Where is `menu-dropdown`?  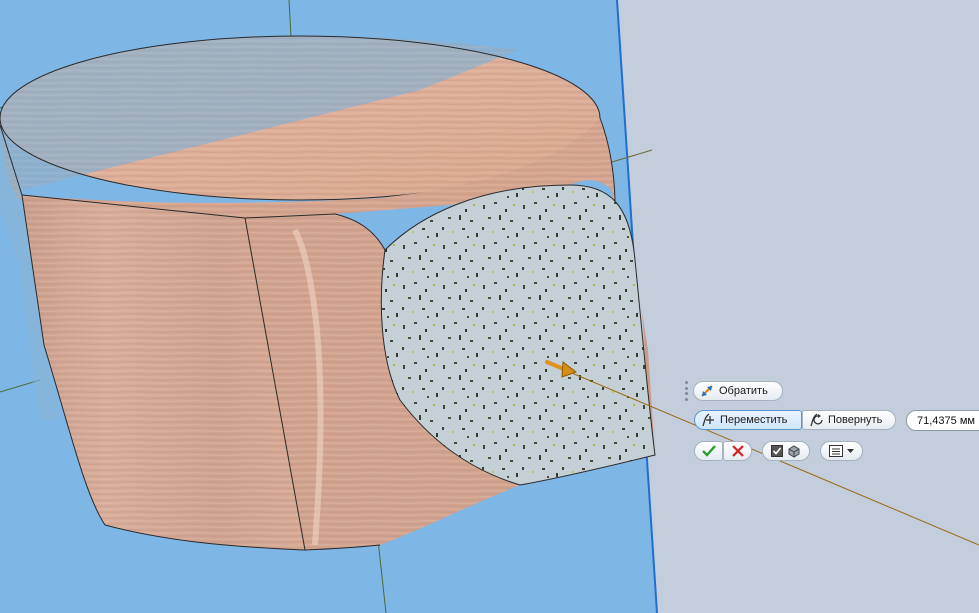 menu-dropdown is located at coordinates (841, 451).